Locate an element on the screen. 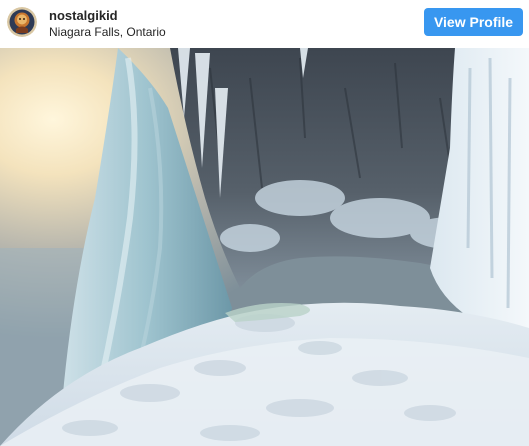 This screenshot has width=529, height=446. username-link: nostalgikid is located at coordinates (83, 15).